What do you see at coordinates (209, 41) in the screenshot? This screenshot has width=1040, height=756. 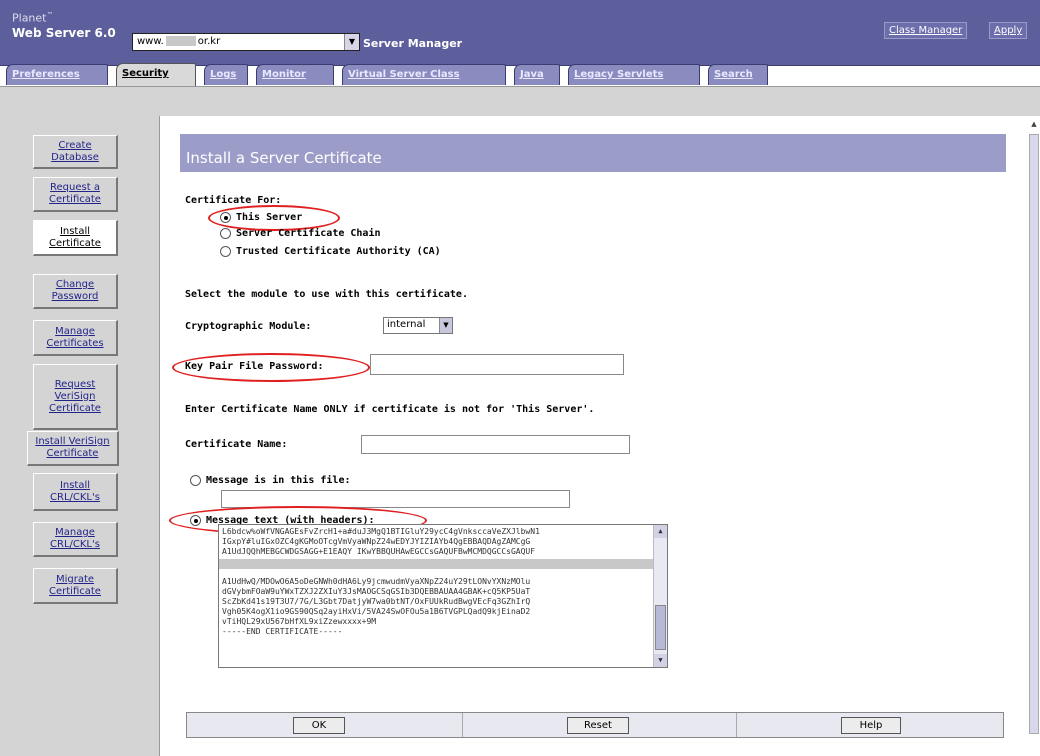 I see `server-suffix: or.kr` at bounding box center [209, 41].